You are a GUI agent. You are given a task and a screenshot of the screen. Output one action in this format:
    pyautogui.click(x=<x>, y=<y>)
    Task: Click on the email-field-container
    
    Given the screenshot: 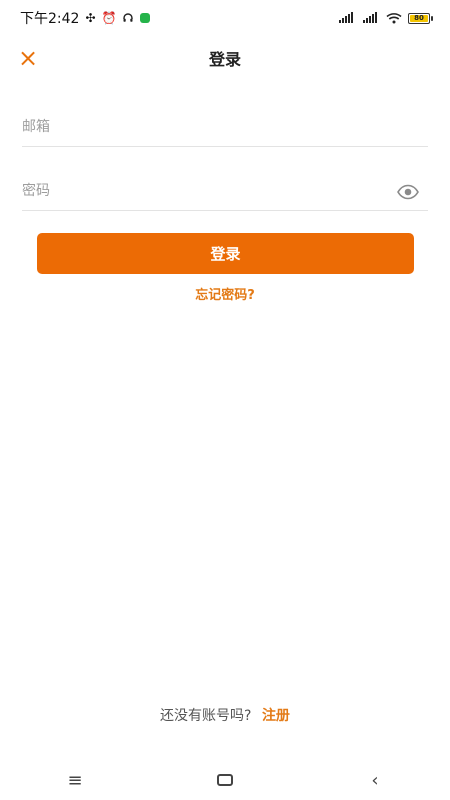 What is the action you would take?
    pyautogui.click(x=225, y=127)
    